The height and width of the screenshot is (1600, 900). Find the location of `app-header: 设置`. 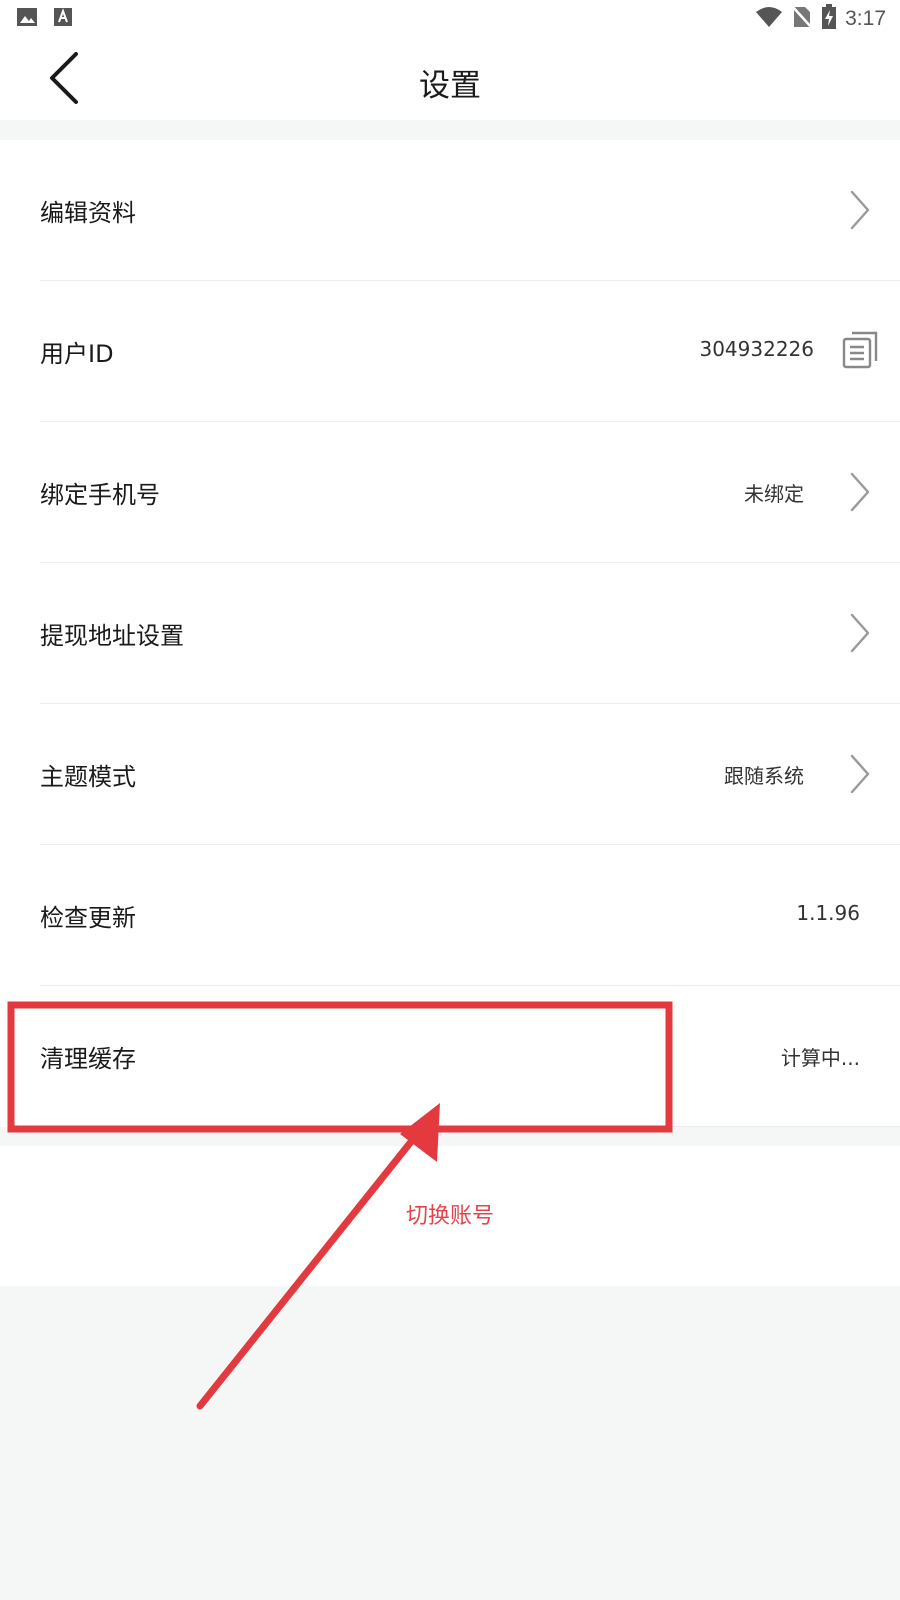

app-header: 设置 is located at coordinates (450, 78).